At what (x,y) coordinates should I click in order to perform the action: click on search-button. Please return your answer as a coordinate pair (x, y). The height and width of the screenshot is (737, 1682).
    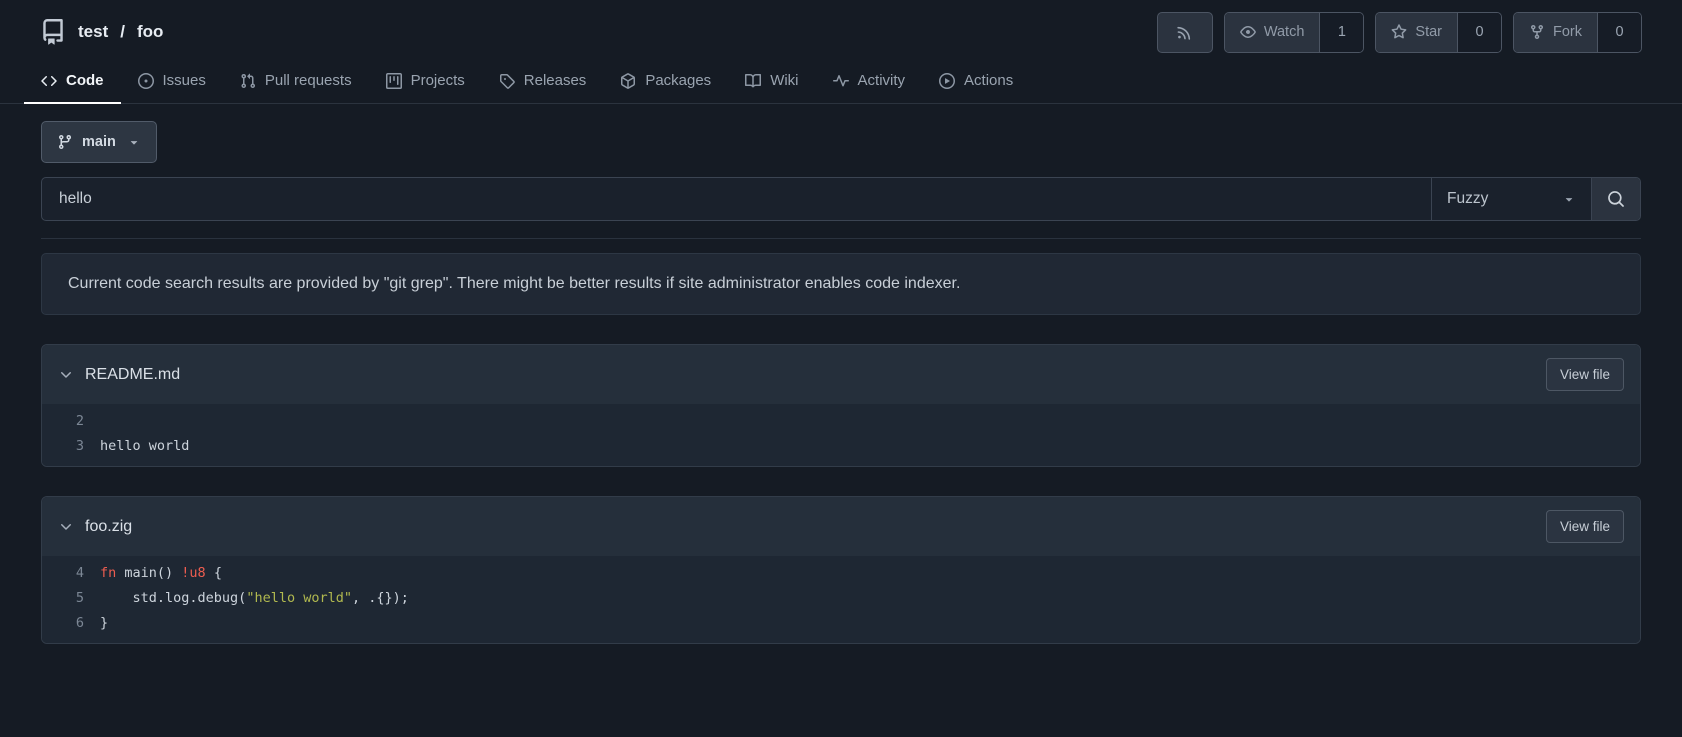
    Looking at the image, I should click on (1615, 199).